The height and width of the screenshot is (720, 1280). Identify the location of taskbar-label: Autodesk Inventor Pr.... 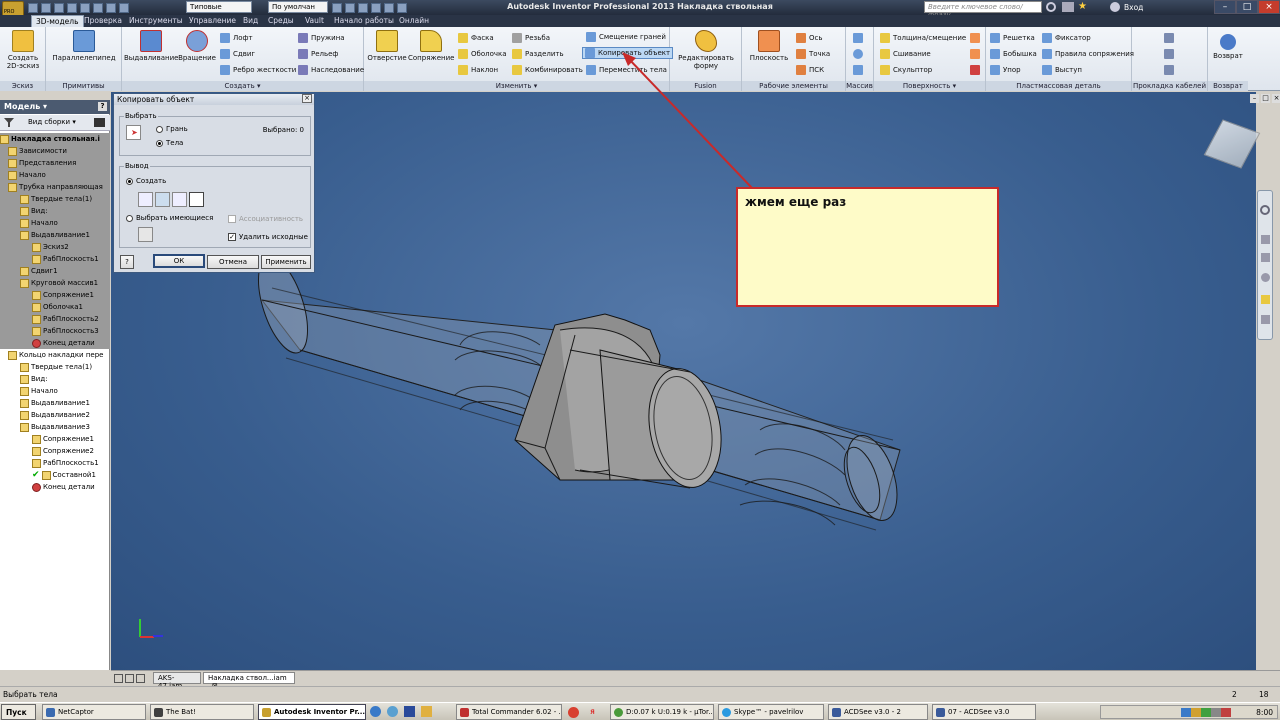
(320, 712).